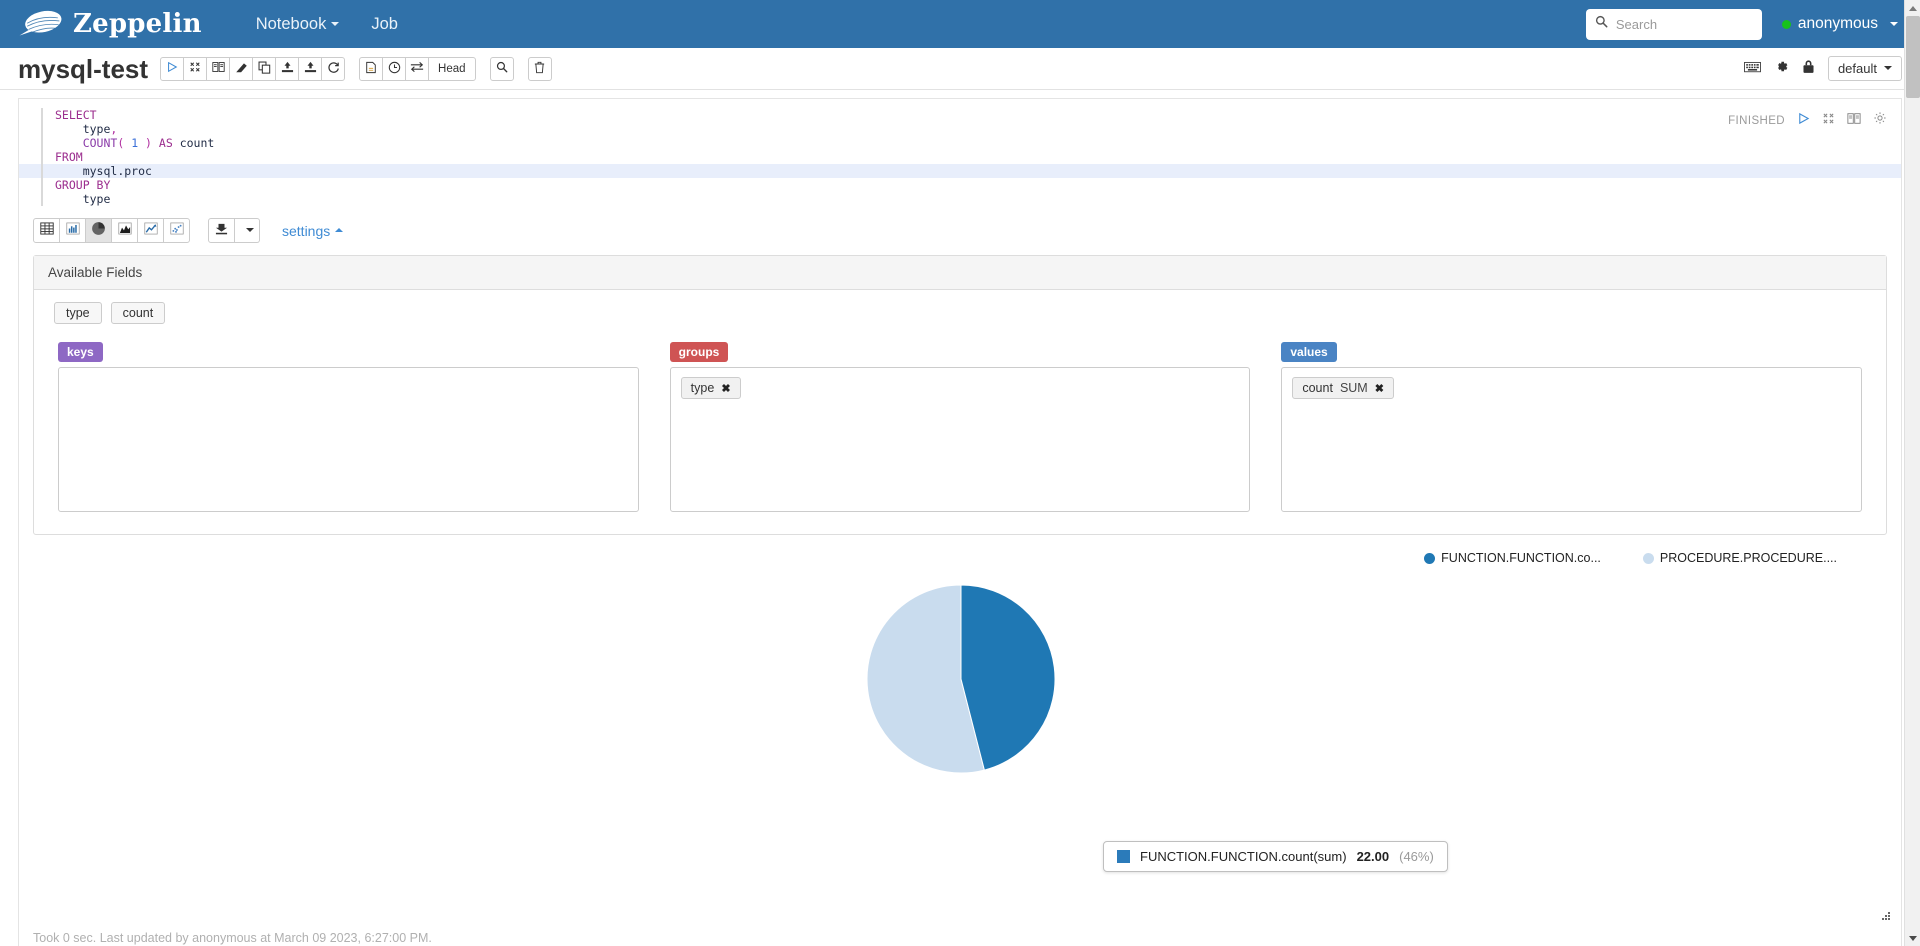 This screenshot has height=946, width=1920. What do you see at coordinates (195, 68) in the screenshot?
I see `hide-code-button` at bounding box center [195, 68].